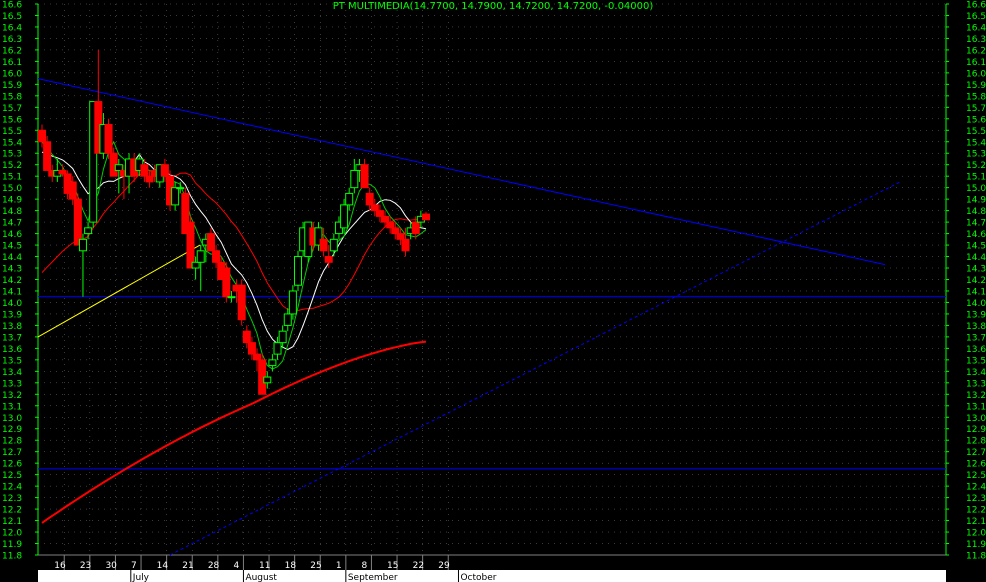 This screenshot has width=986, height=582. Describe the element at coordinates (976, 86) in the screenshot. I see `y-tick-label-right: 15.9` at that location.